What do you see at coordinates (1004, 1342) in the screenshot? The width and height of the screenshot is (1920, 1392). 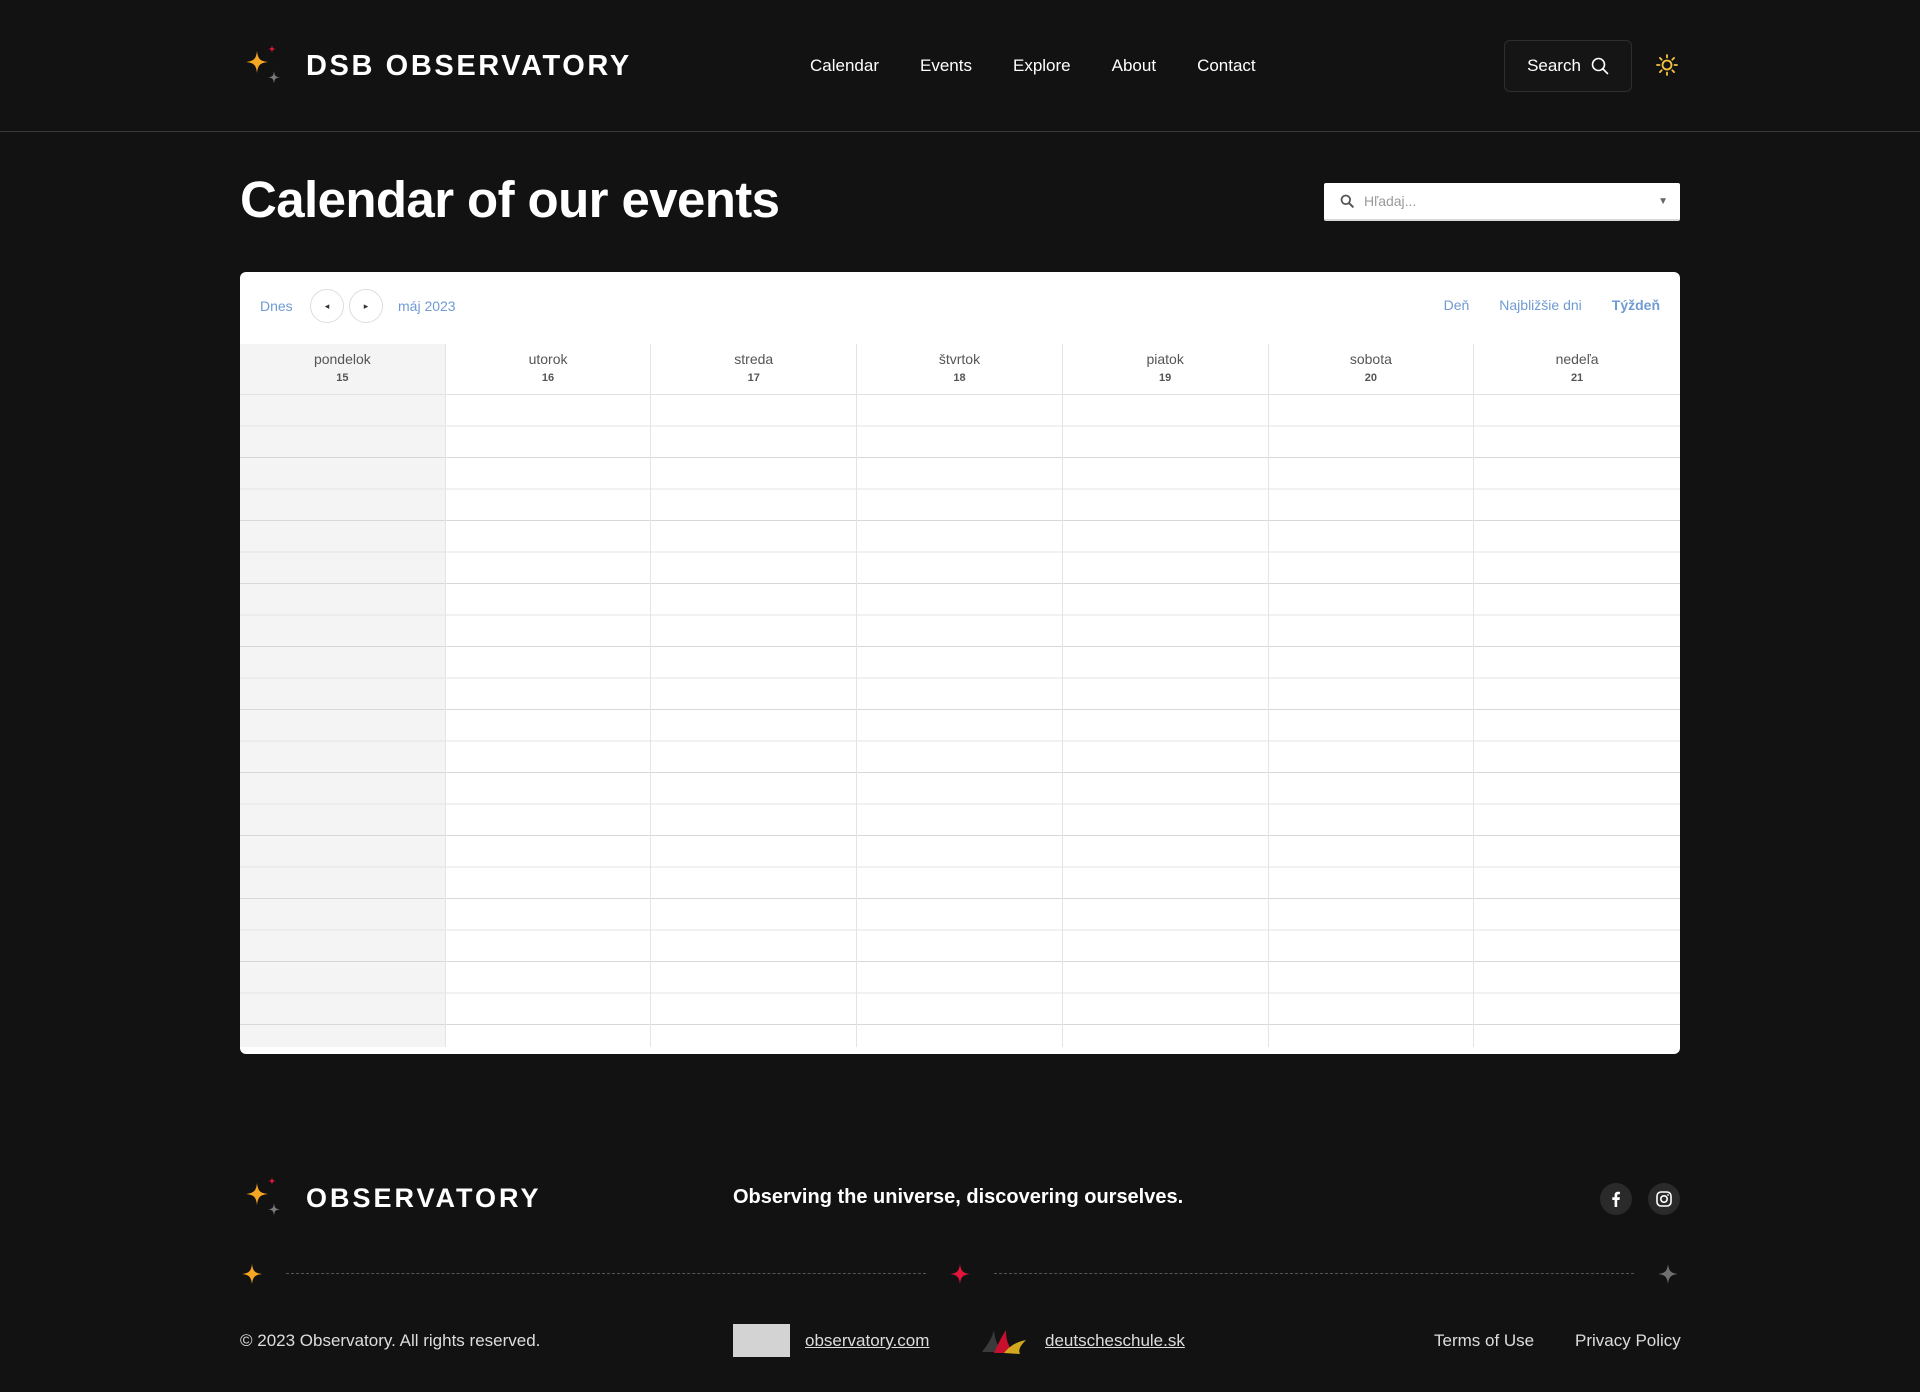 I see `school-logo-icon` at bounding box center [1004, 1342].